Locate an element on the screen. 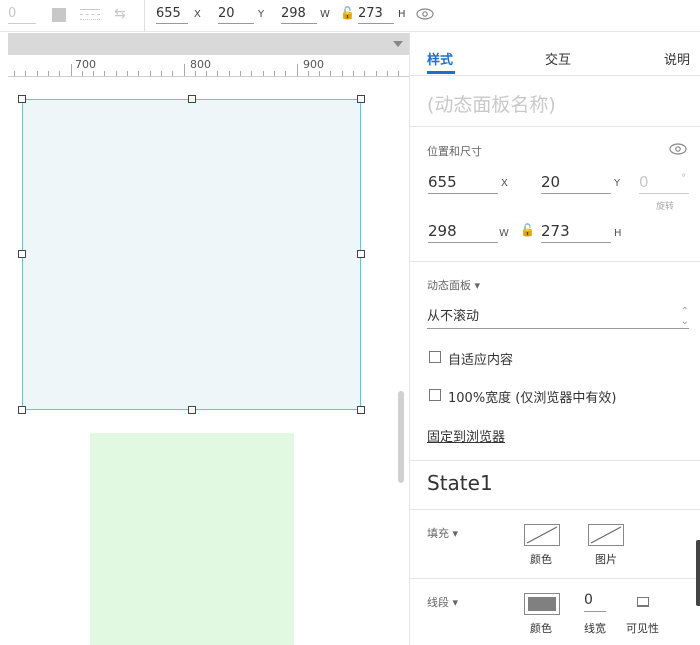 The image size is (700, 645). toolbar-divider is located at coordinates (144, 16).